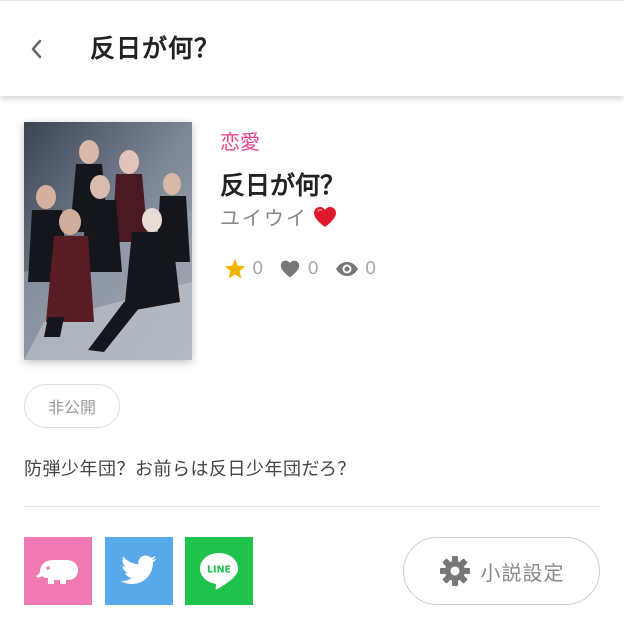  Describe the element at coordinates (235, 268) in the screenshot. I see `star-icon` at that location.